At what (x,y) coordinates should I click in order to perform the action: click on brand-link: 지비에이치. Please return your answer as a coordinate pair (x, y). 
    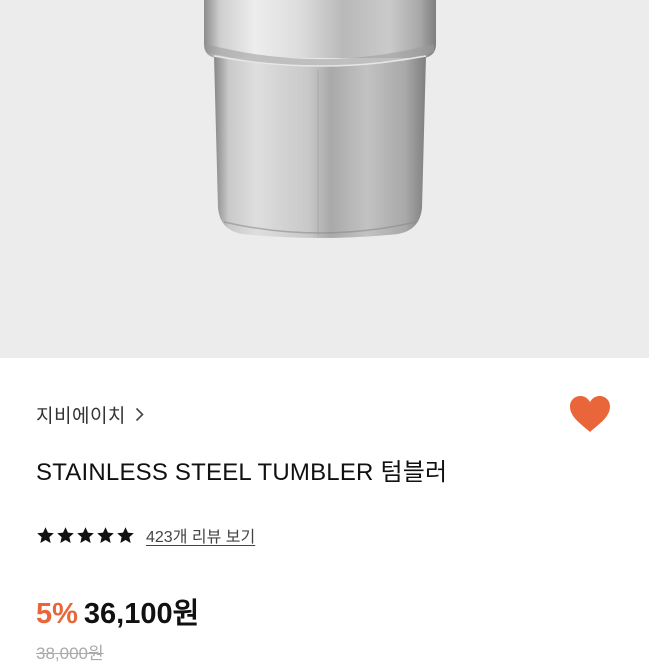
    Looking at the image, I should click on (90, 414).